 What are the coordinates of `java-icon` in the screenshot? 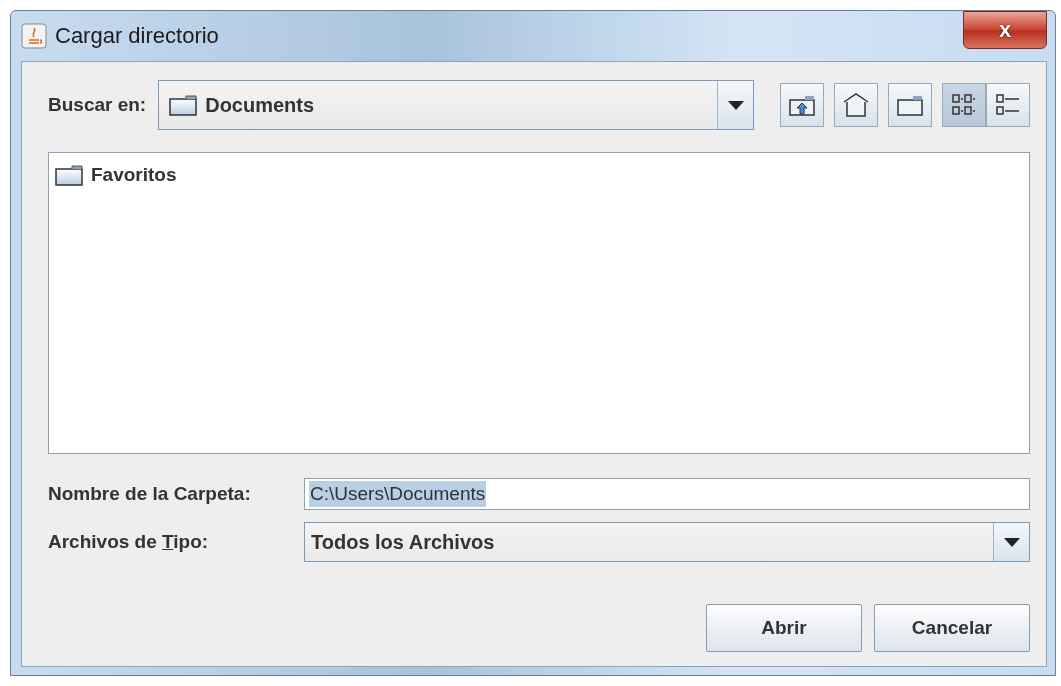 It's located at (34, 36).